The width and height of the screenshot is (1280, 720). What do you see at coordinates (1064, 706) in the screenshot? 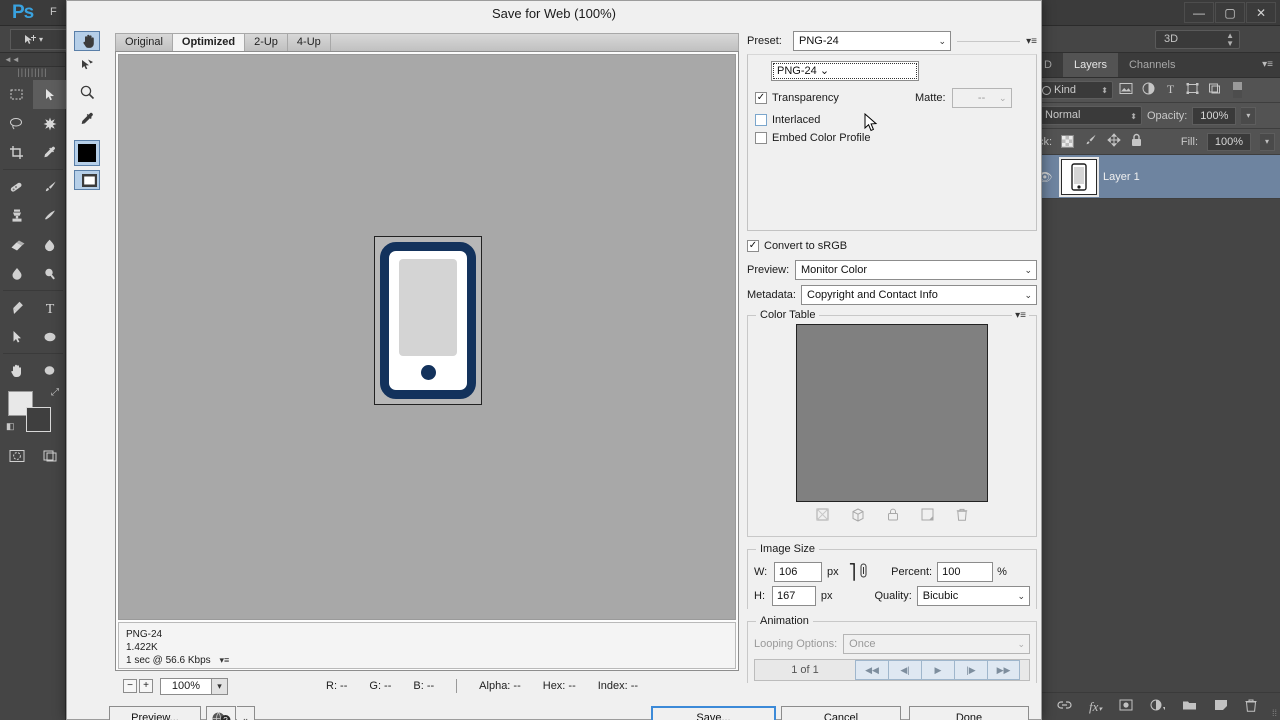
I see `link-icon` at bounding box center [1064, 706].